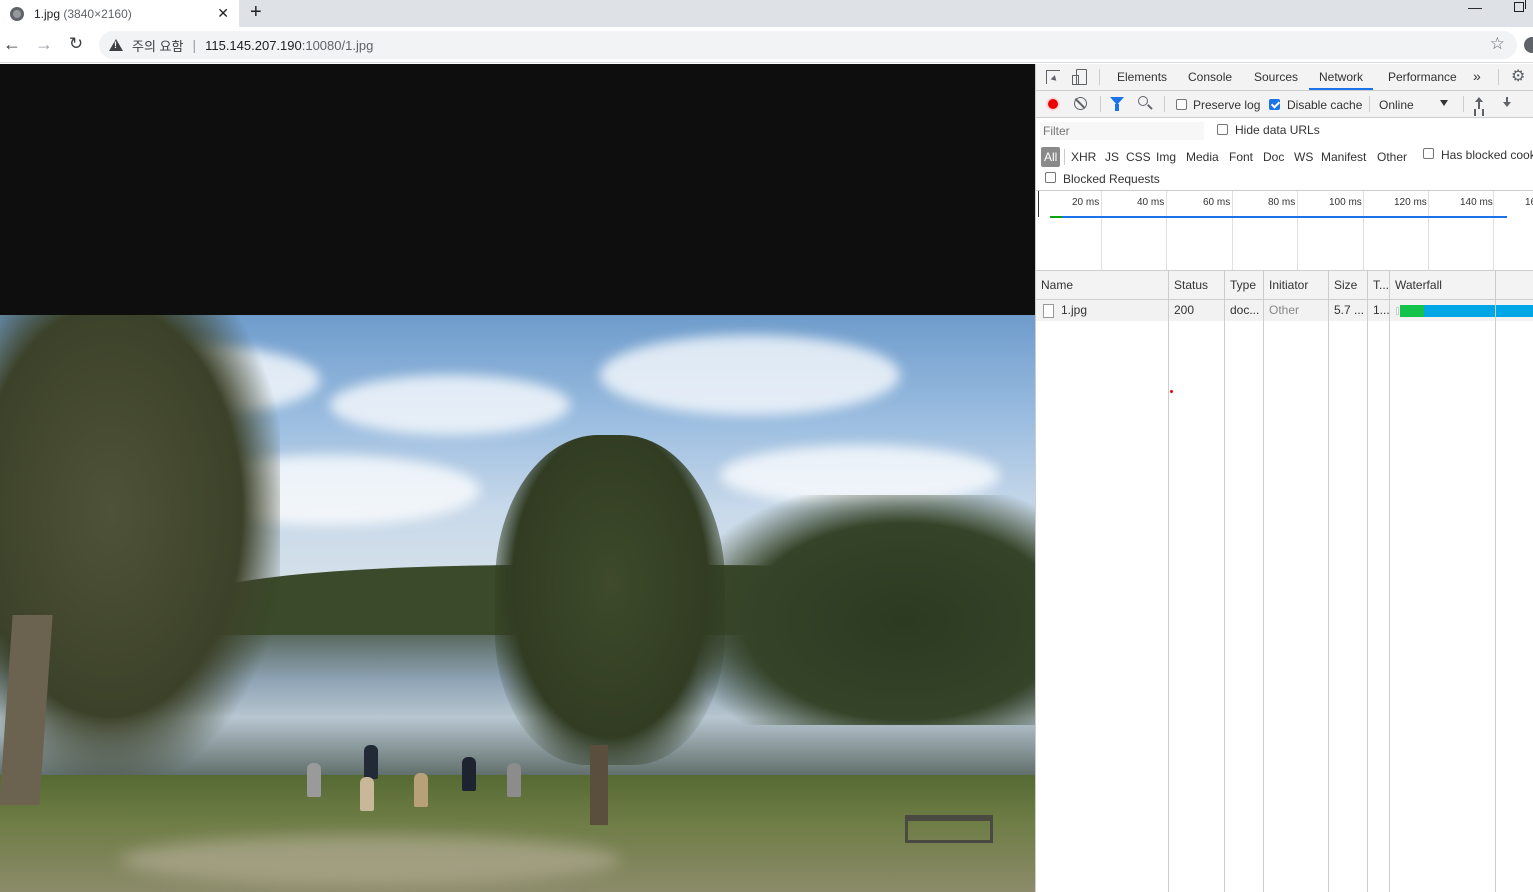 The image size is (1533, 892). Describe the element at coordinates (1461, 285) in the screenshot. I see `column-header-waterfall: Waterfall` at that location.